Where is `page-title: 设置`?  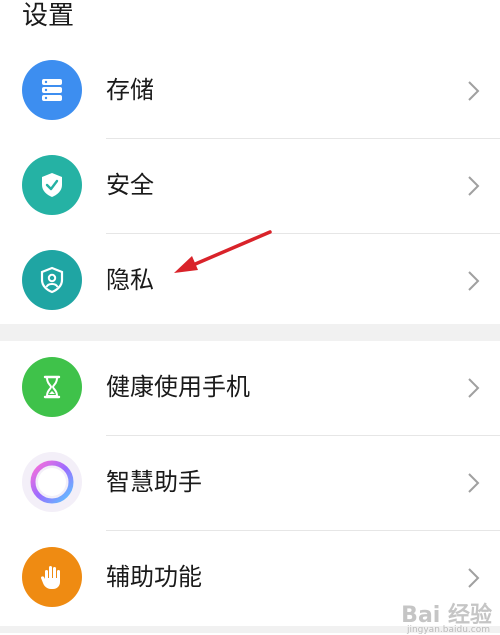 page-title: 设置 is located at coordinates (48, 16).